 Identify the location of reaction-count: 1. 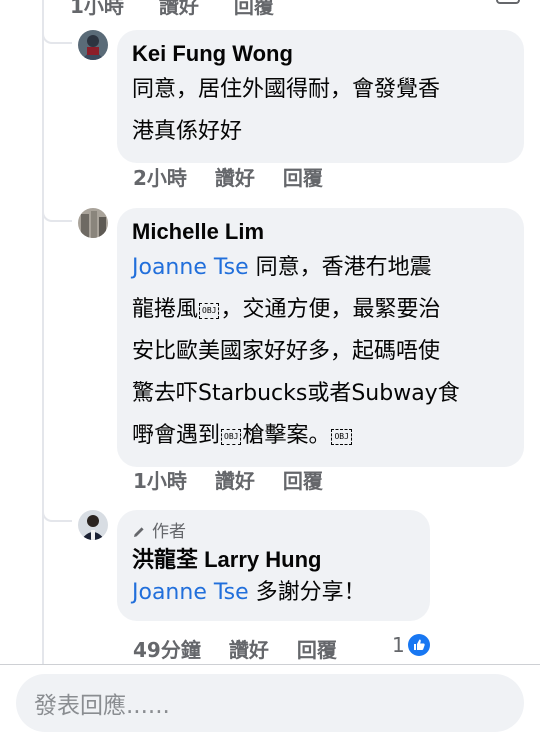
(398, 645).